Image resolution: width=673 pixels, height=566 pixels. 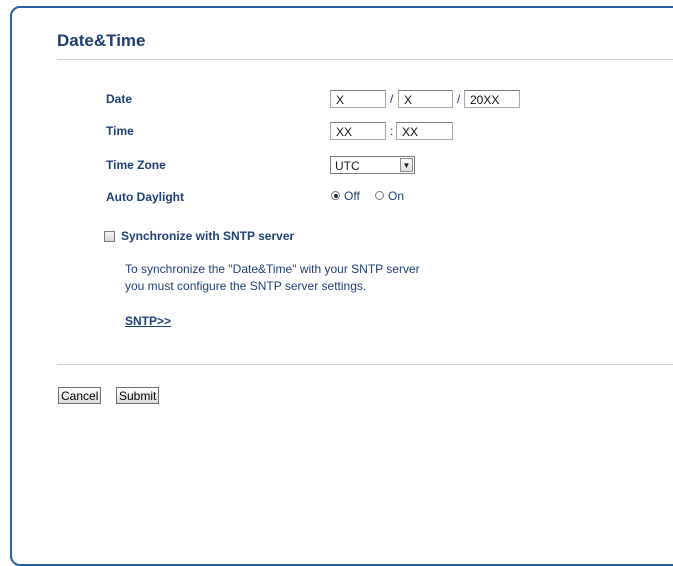 I want to click on page-title: Date&Time, so click(x=101, y=40).